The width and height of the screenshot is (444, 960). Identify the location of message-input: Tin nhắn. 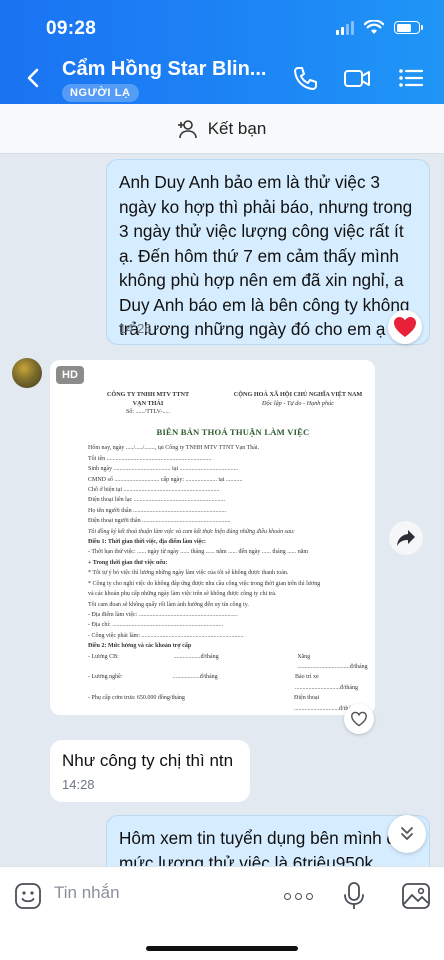
(87, 893).